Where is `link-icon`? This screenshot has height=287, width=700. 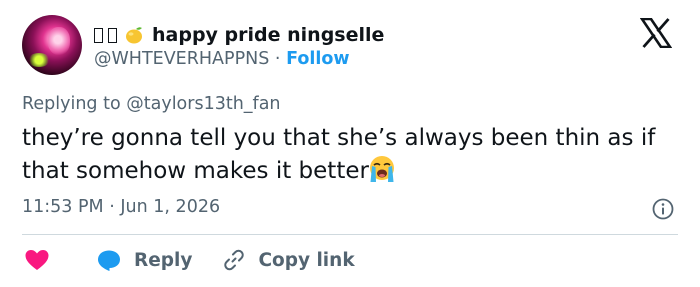 link-icon is located at coordinates (234, 260).